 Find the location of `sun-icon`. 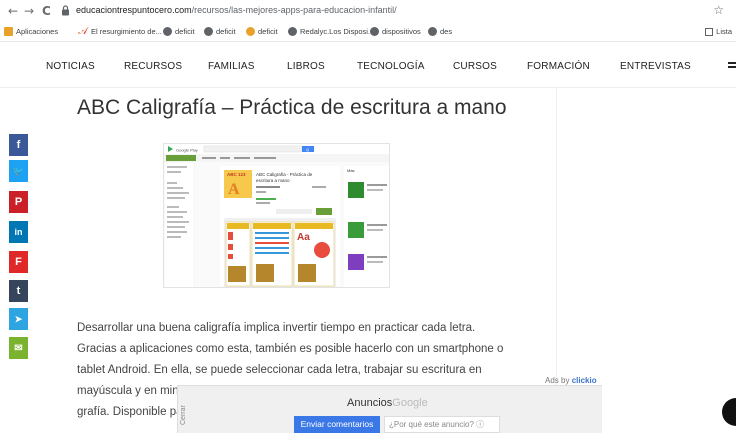

sun-icon is located at coordinates (250, 31).